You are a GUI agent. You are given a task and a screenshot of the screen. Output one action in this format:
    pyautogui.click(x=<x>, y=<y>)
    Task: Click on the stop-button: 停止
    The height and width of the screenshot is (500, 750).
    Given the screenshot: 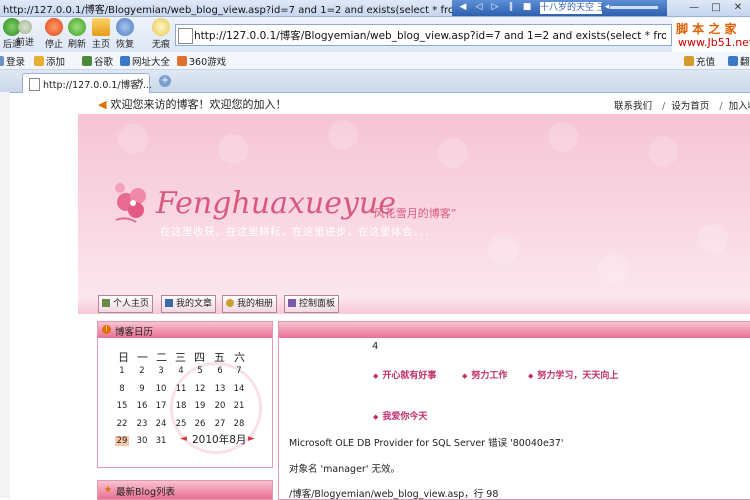 What is the action you would take?
    pyautogui.click(x=54, y=34)
    